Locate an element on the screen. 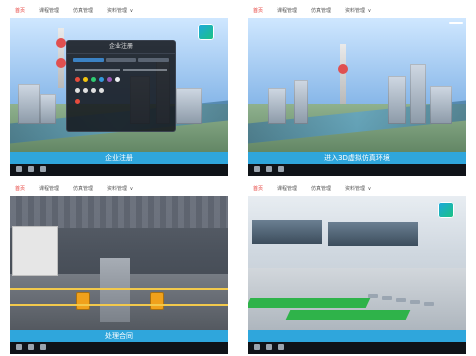  dialog-tabs is located at coordinates (121, 60).